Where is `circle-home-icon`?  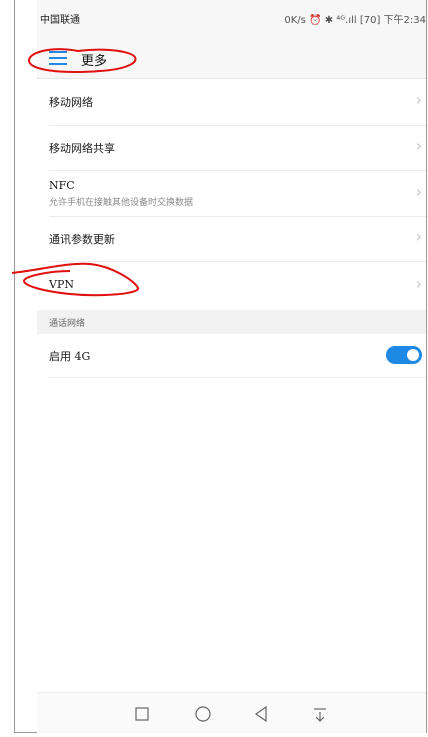
circle-home-icon is located at coordinates (203, 714).